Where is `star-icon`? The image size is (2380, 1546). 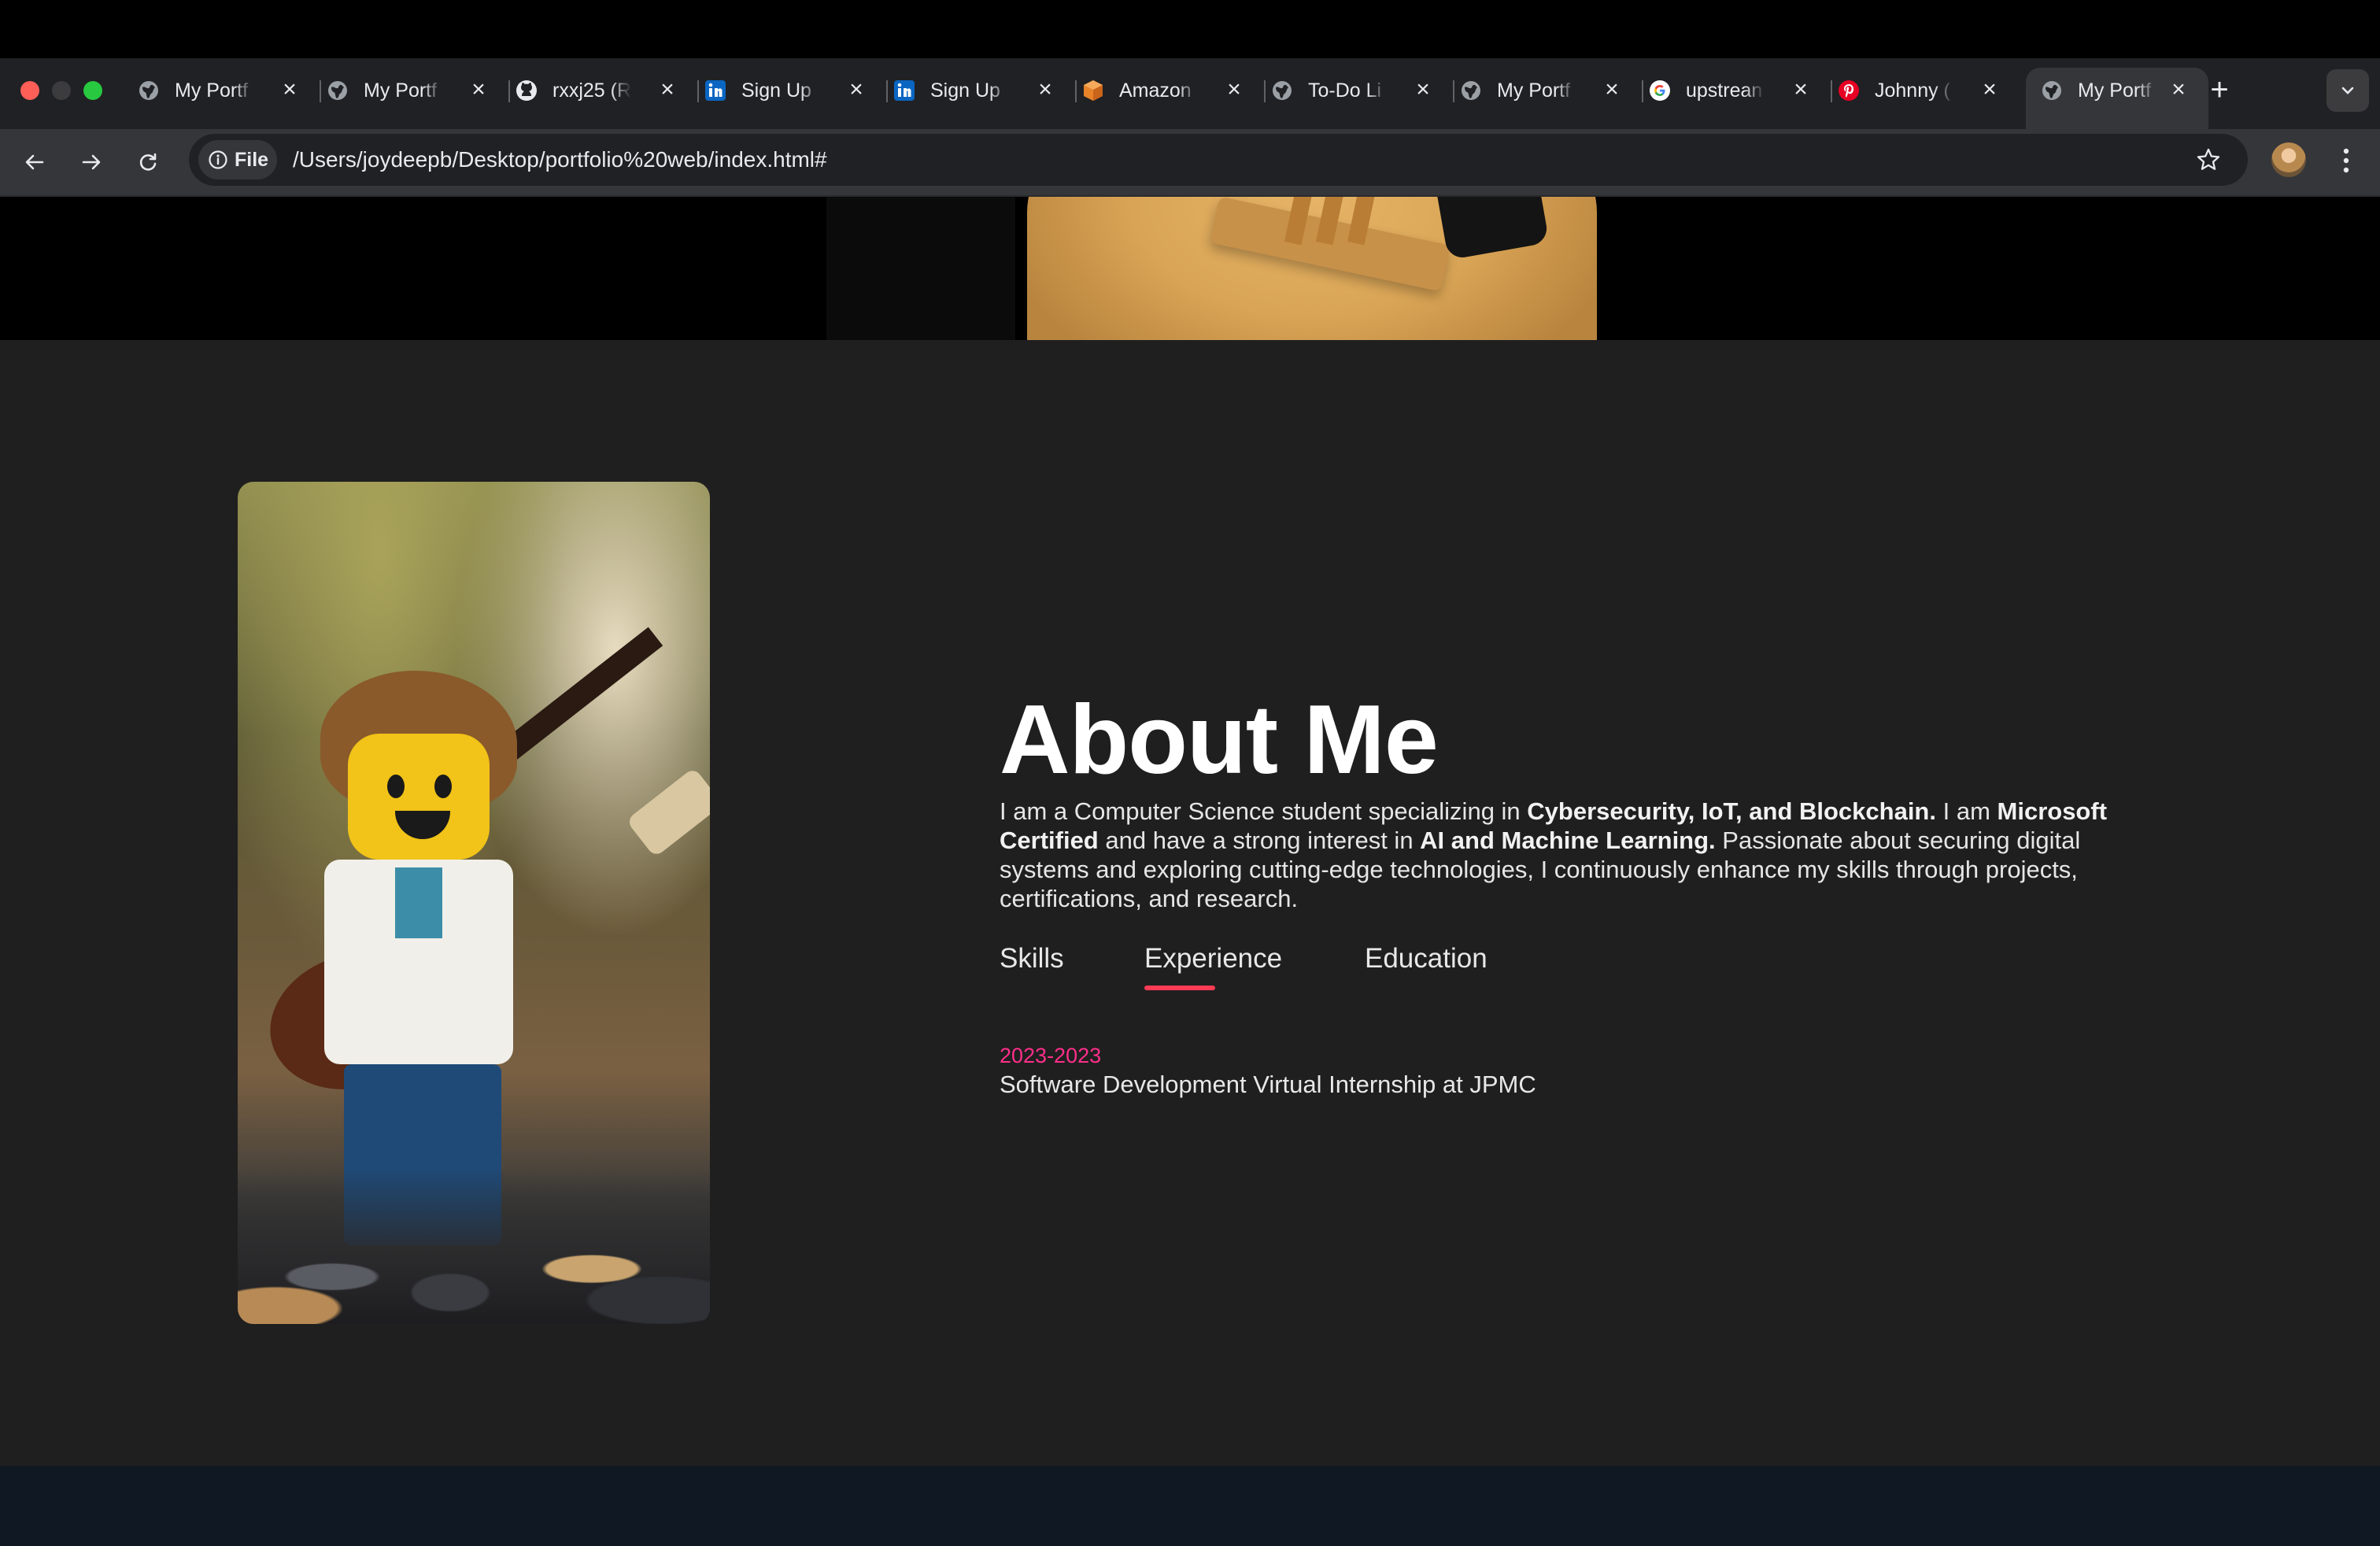
star-icon is located at coordinates (2208, 159).